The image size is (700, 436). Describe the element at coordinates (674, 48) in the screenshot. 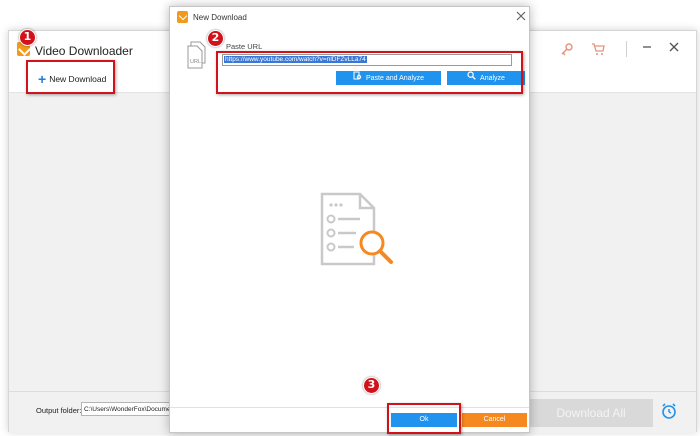

I see `close-icon` at that location.